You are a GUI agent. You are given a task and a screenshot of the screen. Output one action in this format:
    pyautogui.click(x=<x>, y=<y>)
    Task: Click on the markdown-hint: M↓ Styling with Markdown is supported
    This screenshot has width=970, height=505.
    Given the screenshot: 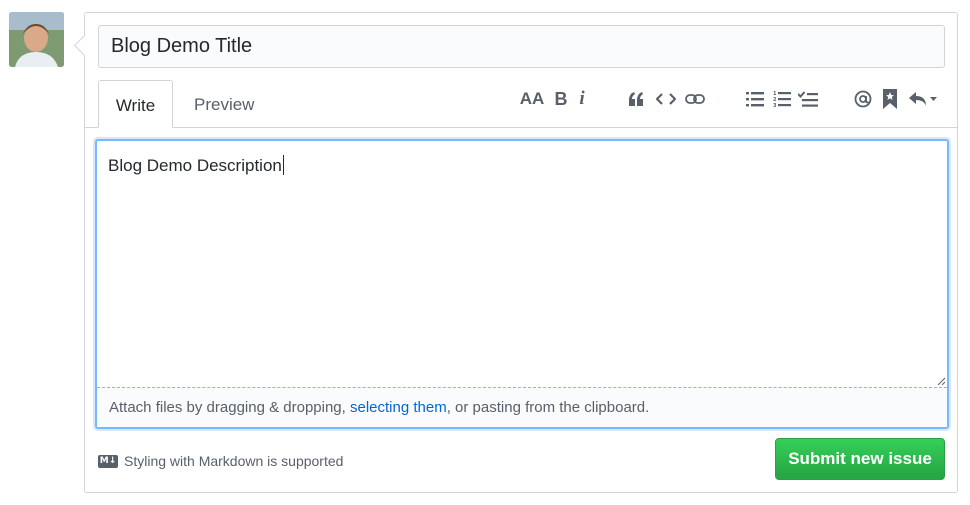 What is the action you would take?
    pyautogui.click(x=220, y=461)
    